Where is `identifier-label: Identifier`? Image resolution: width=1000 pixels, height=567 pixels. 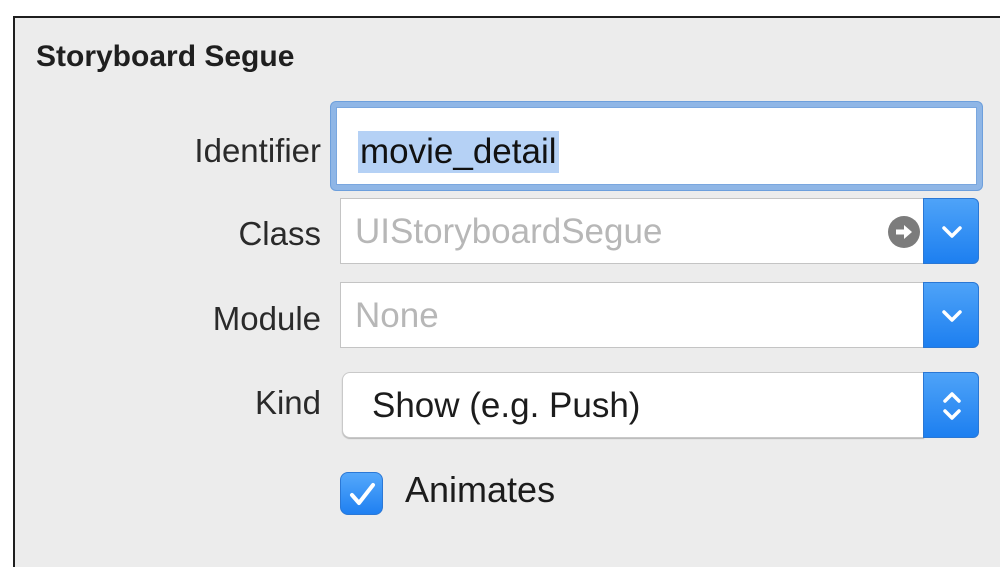
identifier-label: Identifier is located at coordinates (257, 150).